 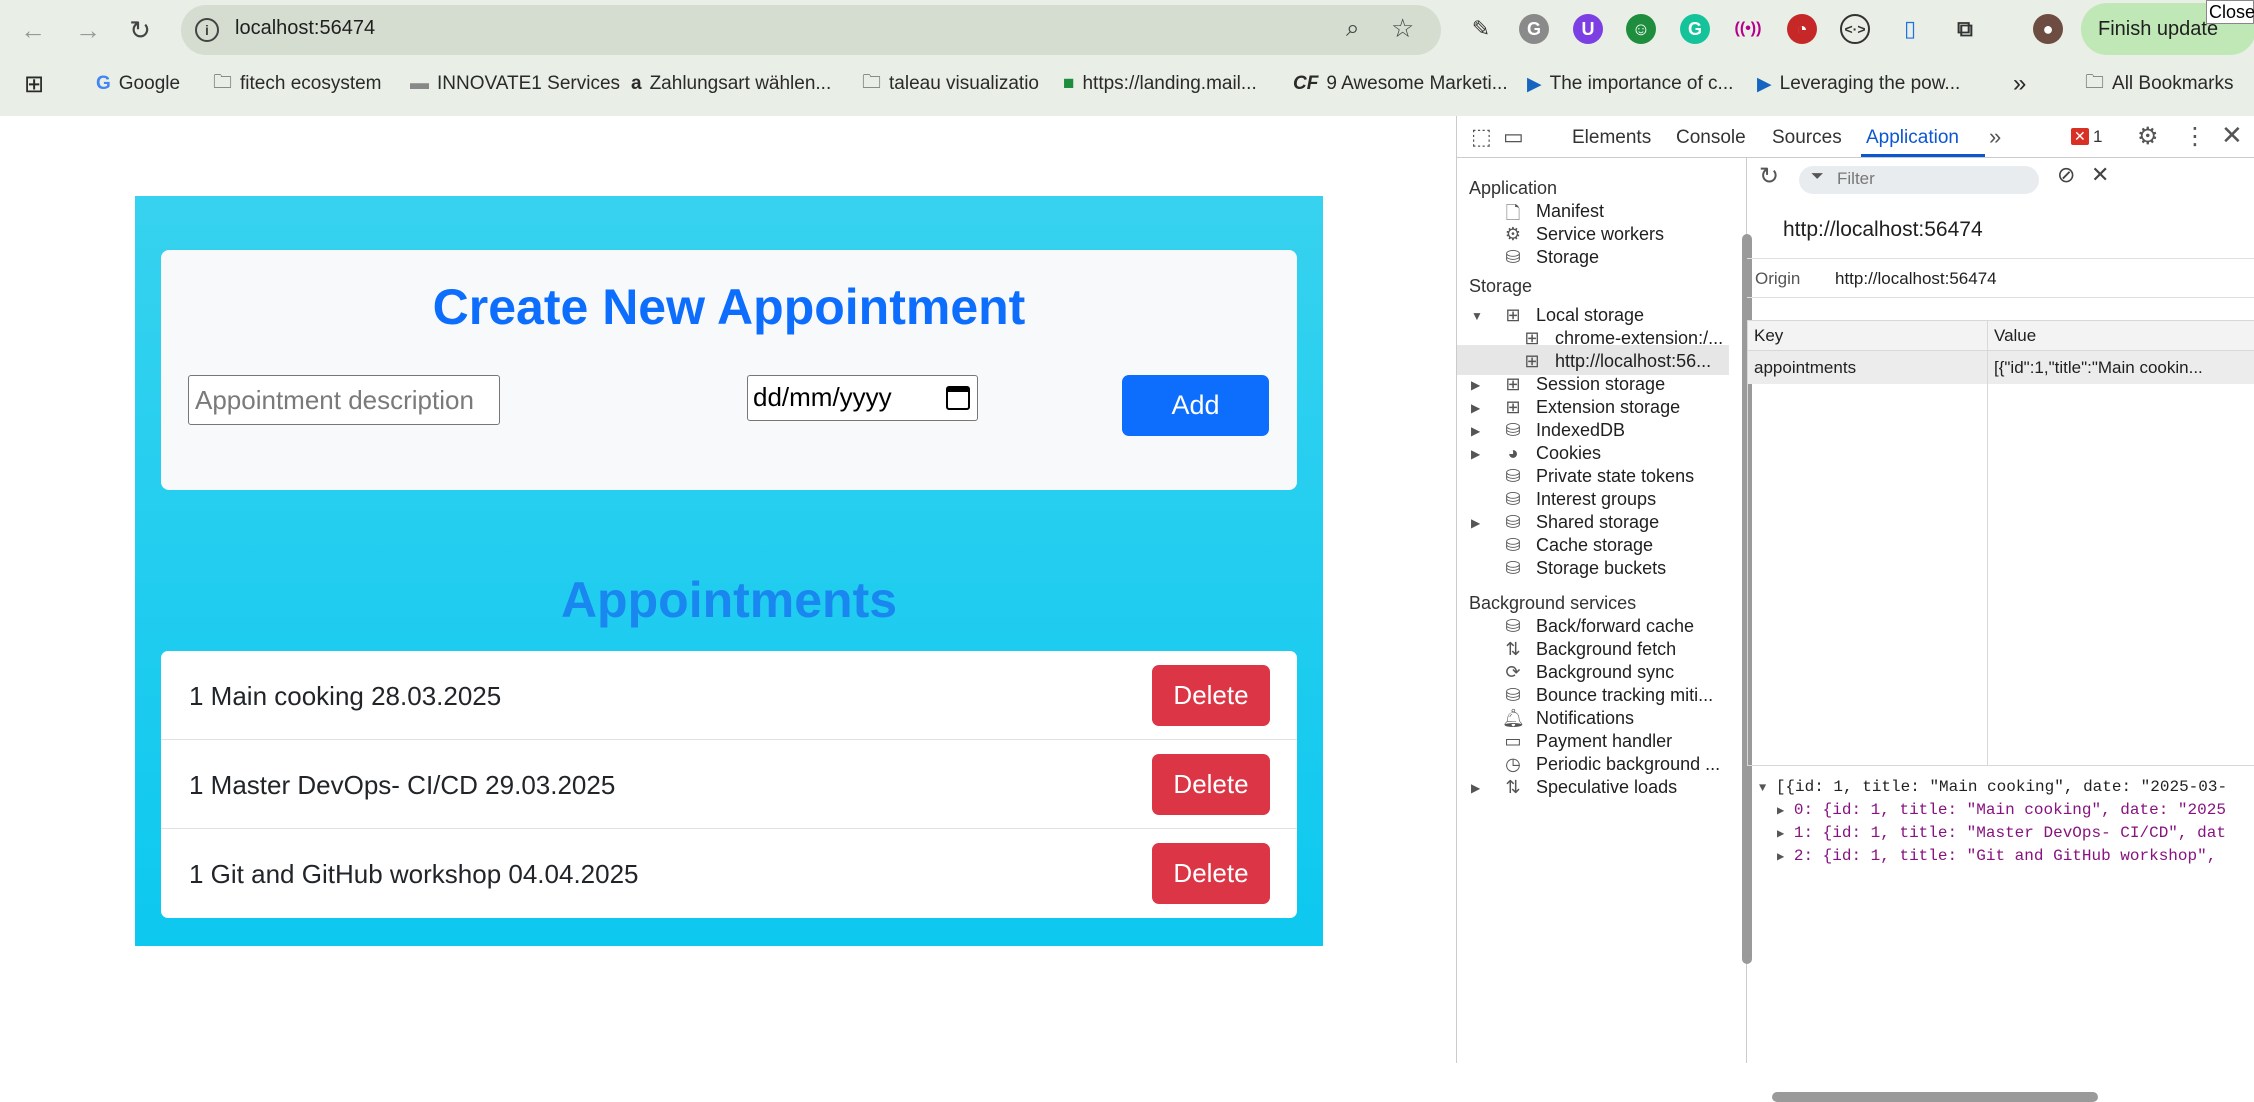 I want to click on sidebar-item-private-state-tokens: ⛁ Private state tokens, so click(x=1599, y=476).